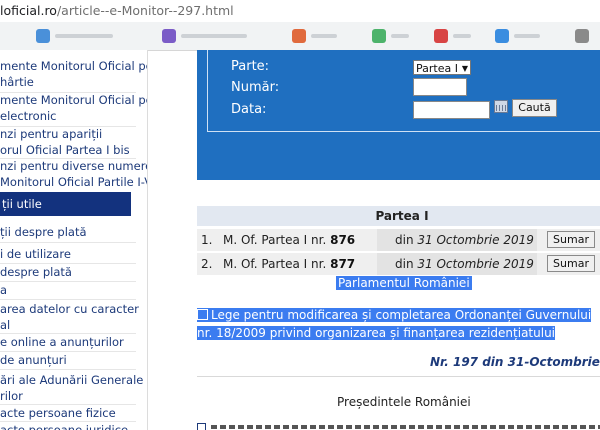 The width and height of the screenshot is (600, 430). What do you see at coordinates (35, 254) in the screenshot?
I see `sidebar-link: i de utilizare` at bounding box center [35, 254].